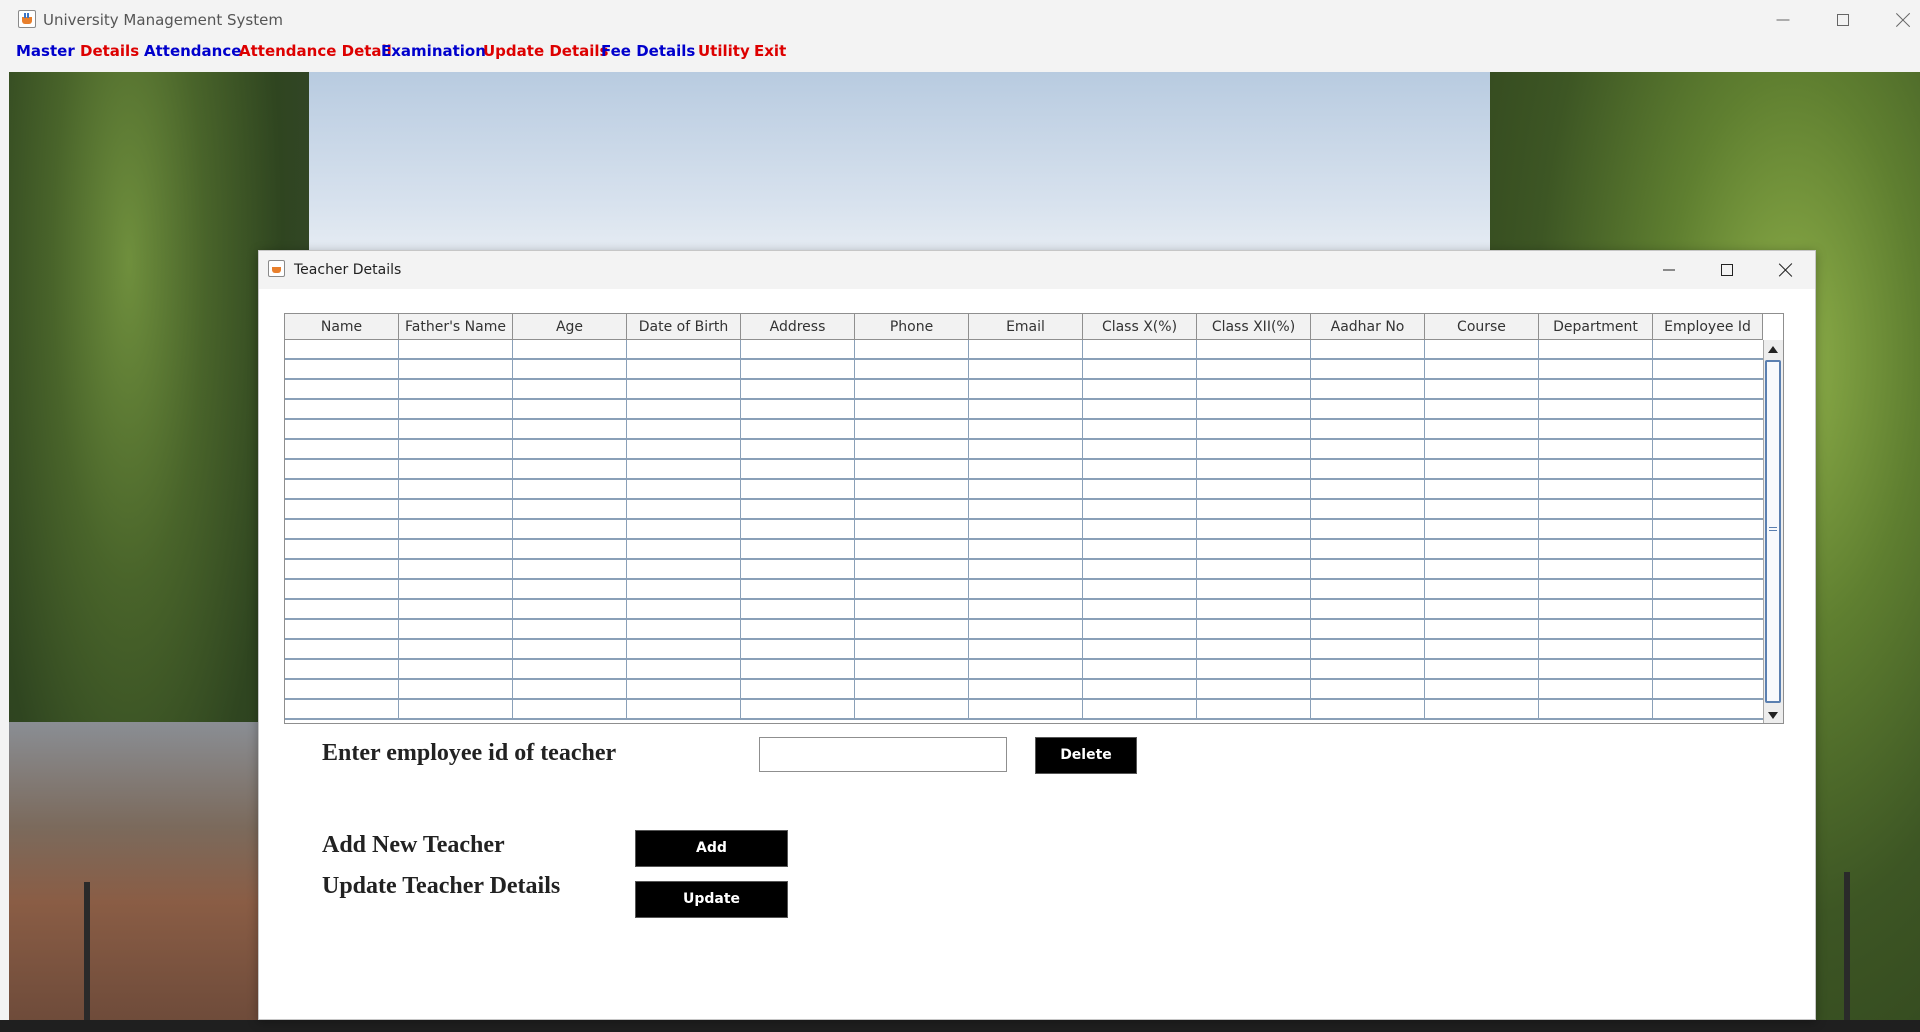  What do you see at coordinates (1785, 270) in the screenshot?
I see `dialog-close-button` at bounding box center [1785, 270].